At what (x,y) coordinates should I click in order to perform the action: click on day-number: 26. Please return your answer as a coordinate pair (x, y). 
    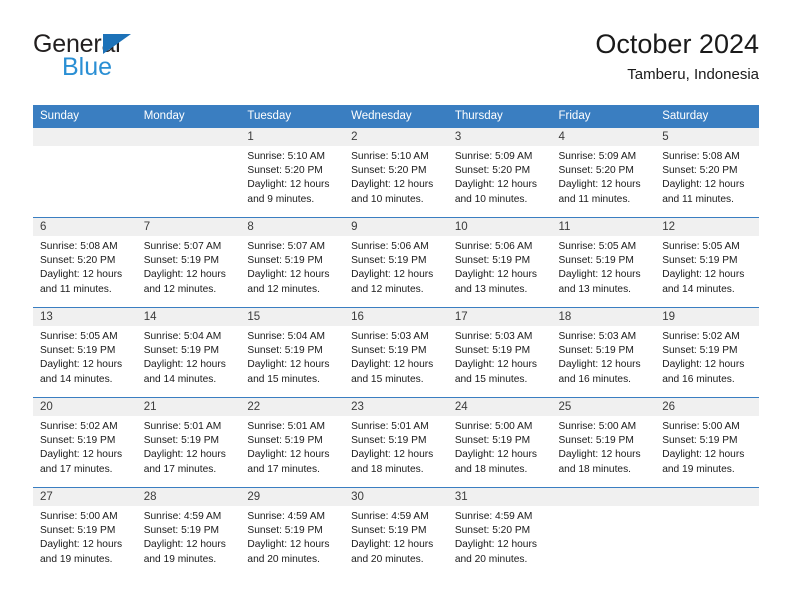
    Looking at the image, I should click on (707, 407).